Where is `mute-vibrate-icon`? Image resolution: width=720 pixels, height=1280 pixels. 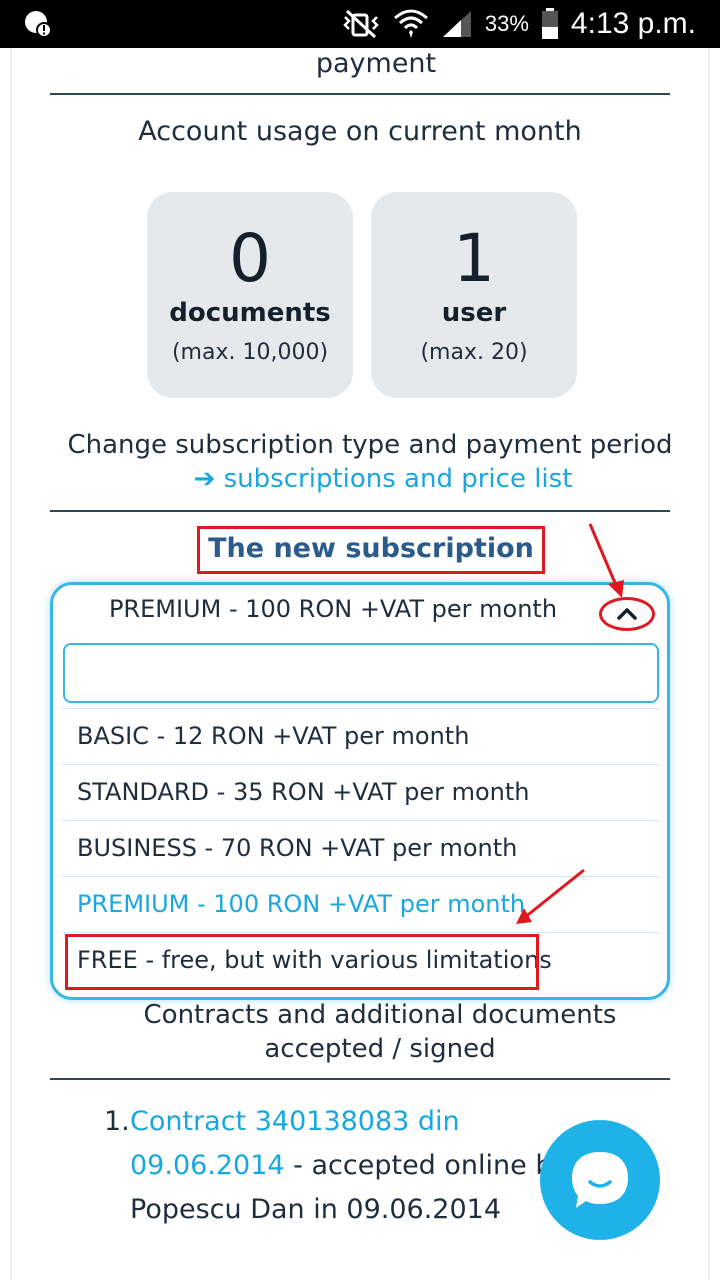 mute-vibrate-icon is located at coordinates (361, 24).